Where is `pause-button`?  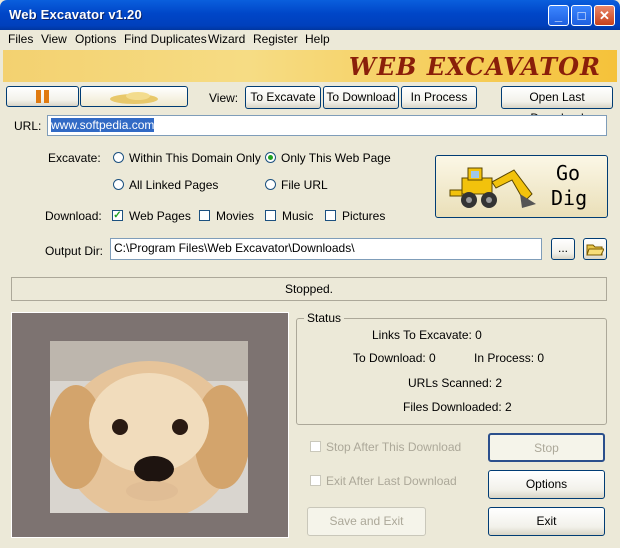 pause-button is located at coordinates (42, 96).